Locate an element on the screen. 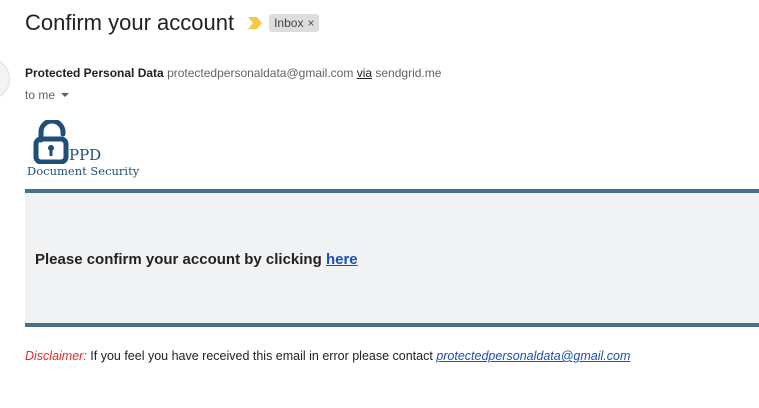 The height and width of the screenshot is (408, 759). chevron-down-icon is located at coordinates (65, 95).